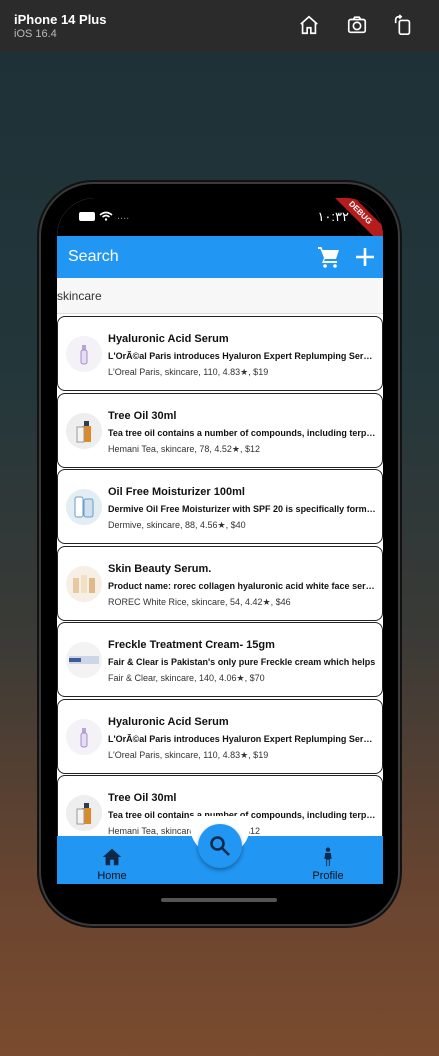  What do you see at coordinates (328, 876) in the screenshot?
I see `nav-profile-label: Profile` at bounding box center [328, 876].